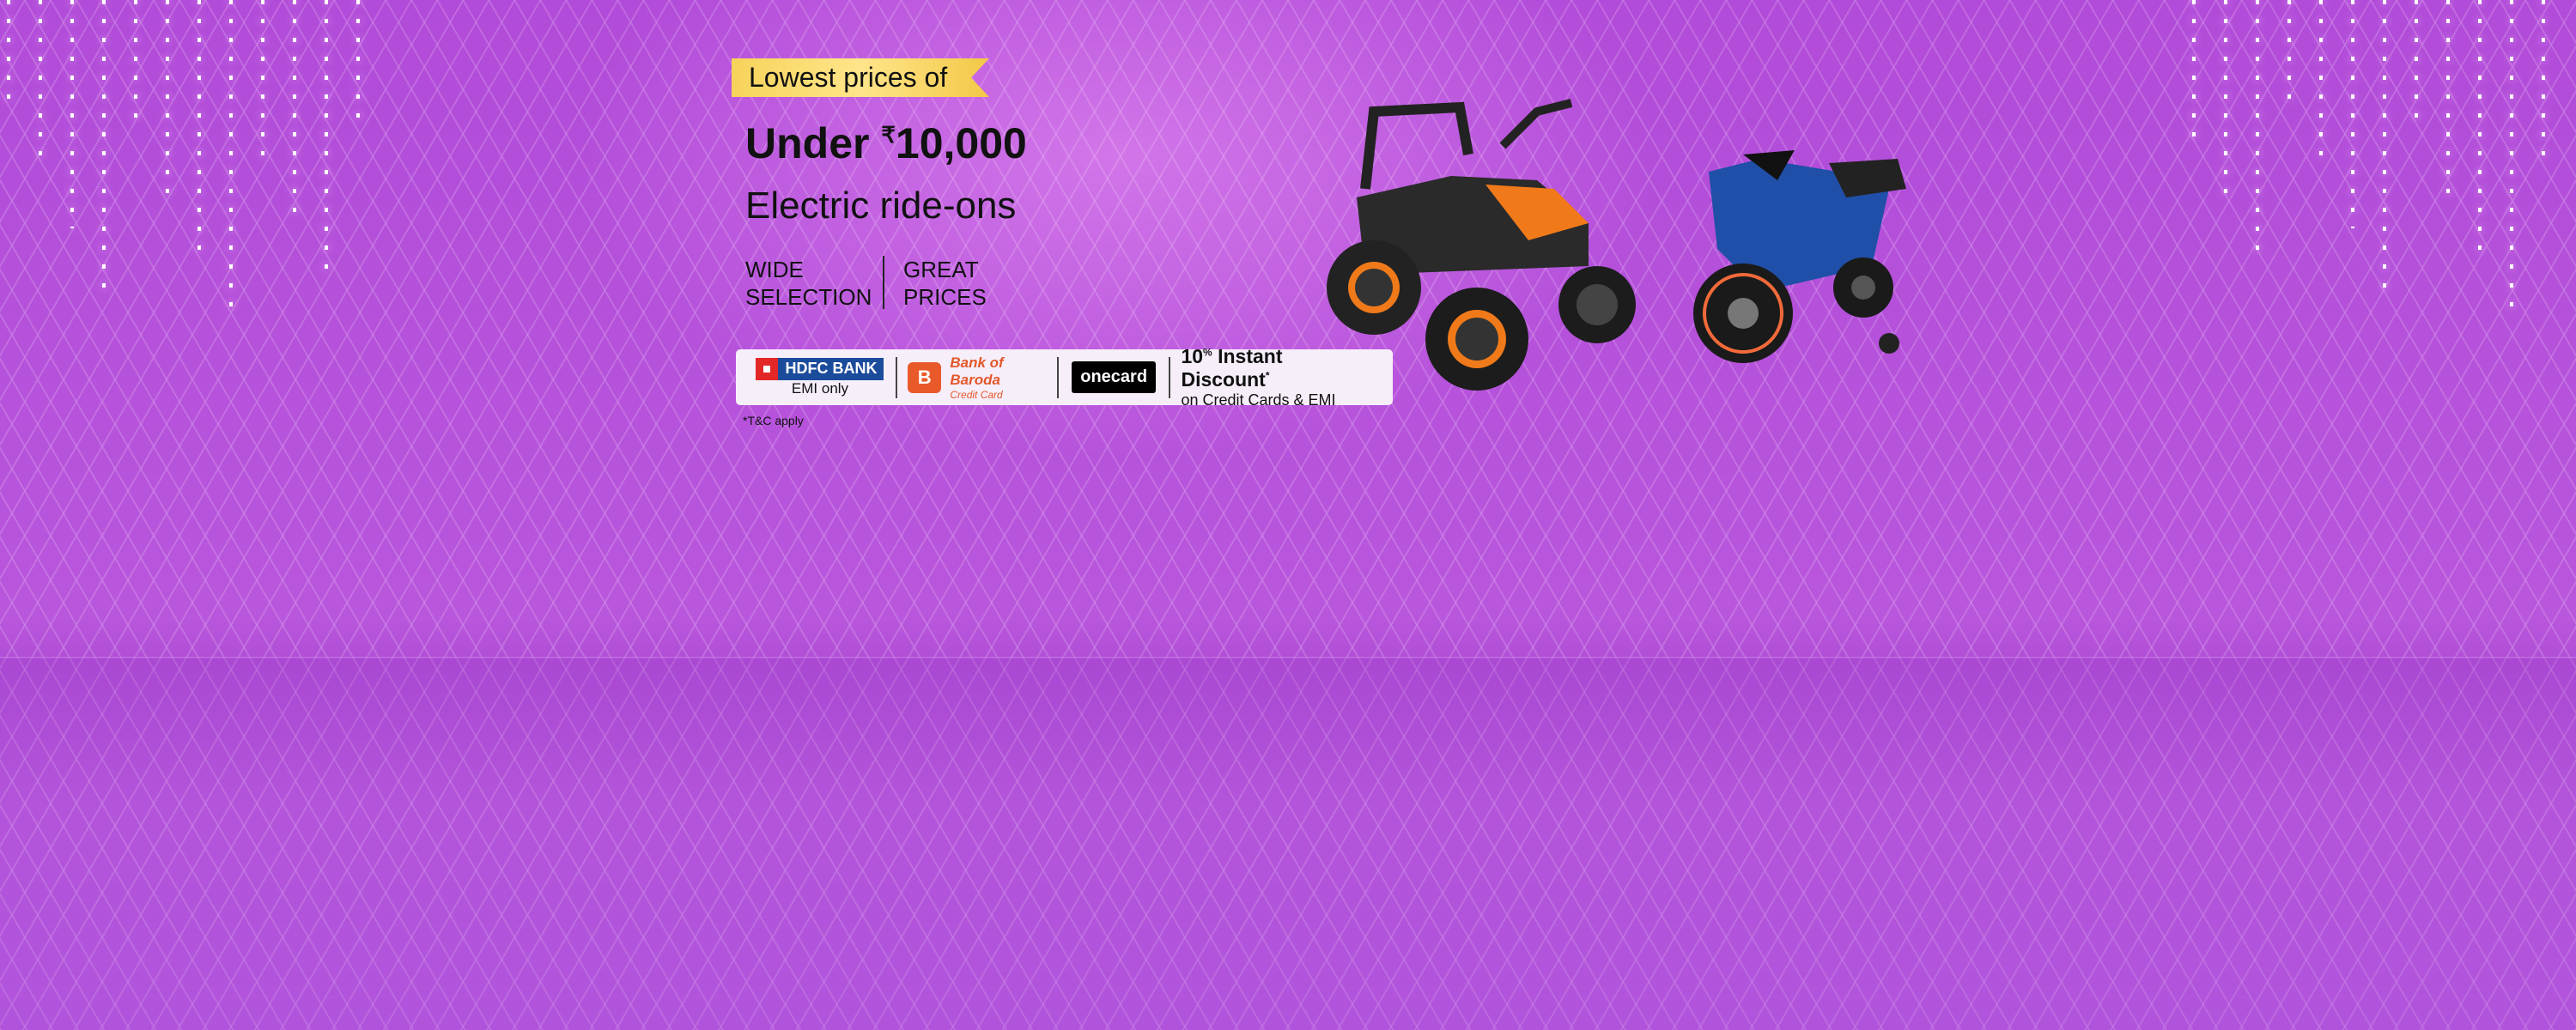  What do you see at coordinates (889, 135) in the screenshot?
I see `currency-symbol: ₹` at bounding box center [889, 135].